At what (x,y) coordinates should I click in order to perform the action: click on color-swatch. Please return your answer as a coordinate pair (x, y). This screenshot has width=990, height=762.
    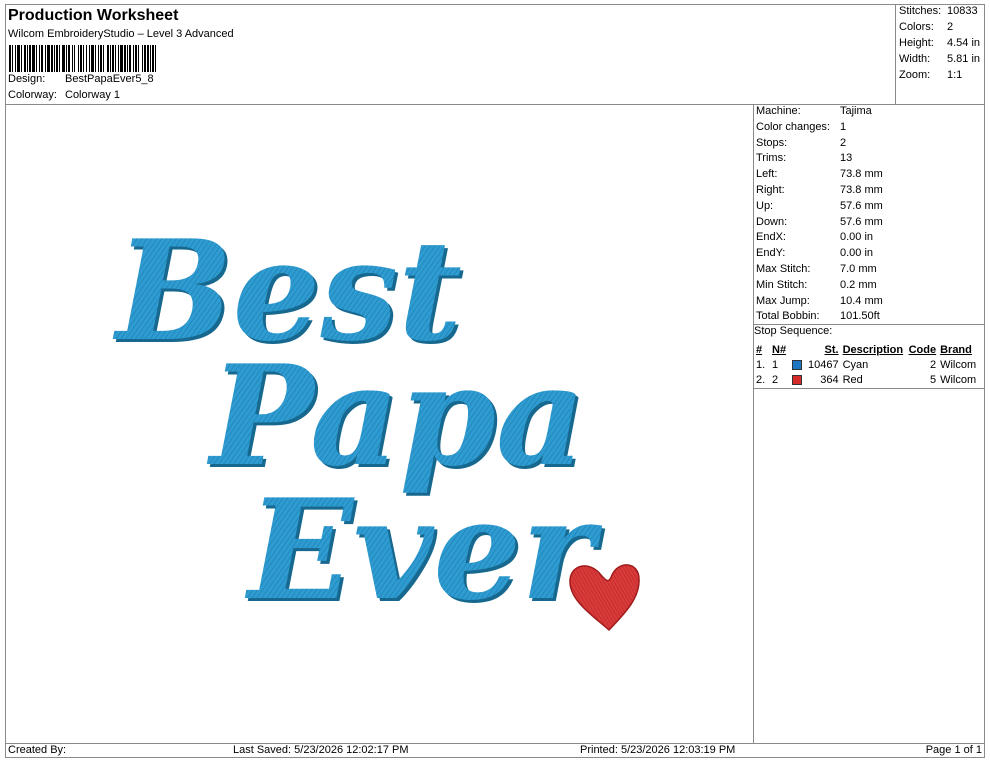
    Looking at the image, I should click on (798, 379).